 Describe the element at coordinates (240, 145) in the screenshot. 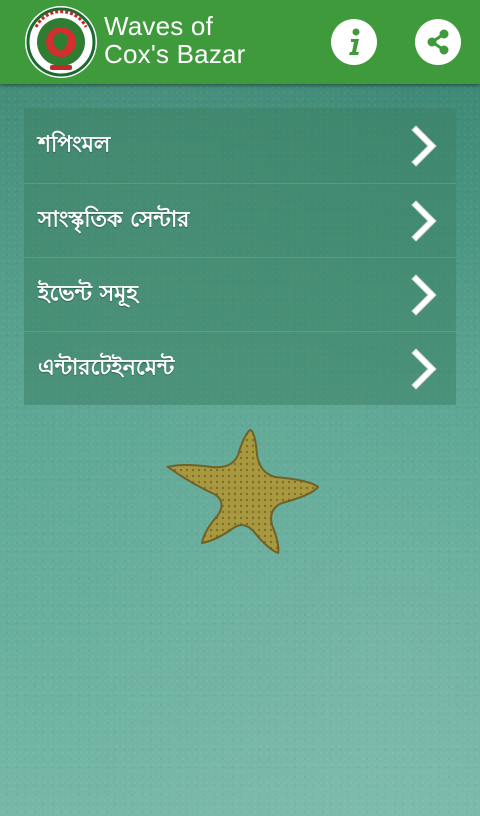

I see `menu-item-shopping-mall: শপিংমল` at that location.